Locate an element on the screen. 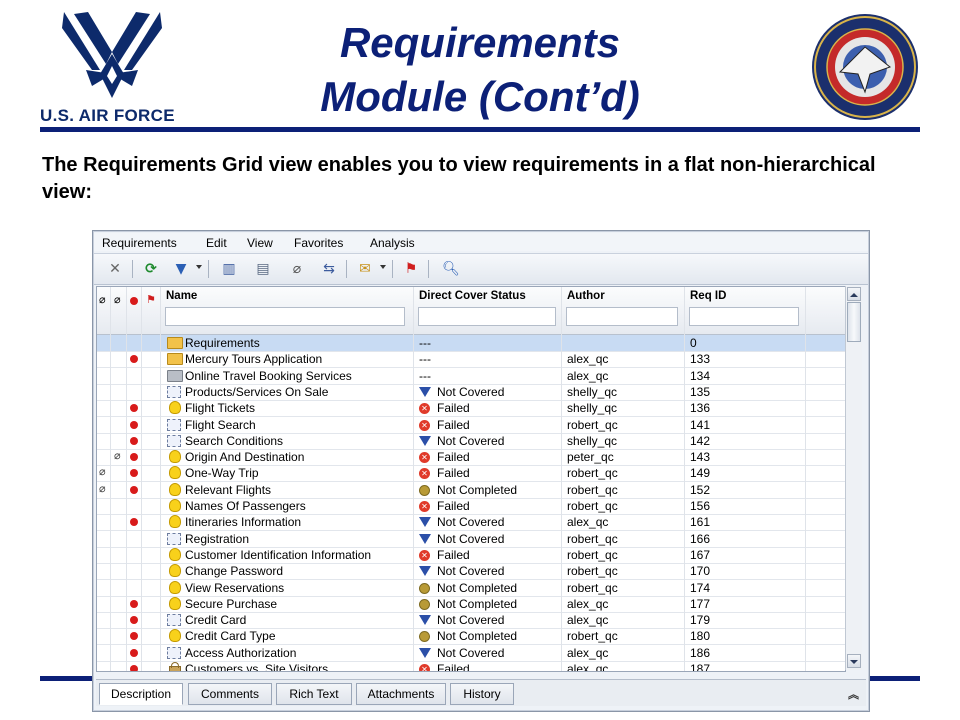  convert-icon: ⇆ is located at coordinates (329, 269).